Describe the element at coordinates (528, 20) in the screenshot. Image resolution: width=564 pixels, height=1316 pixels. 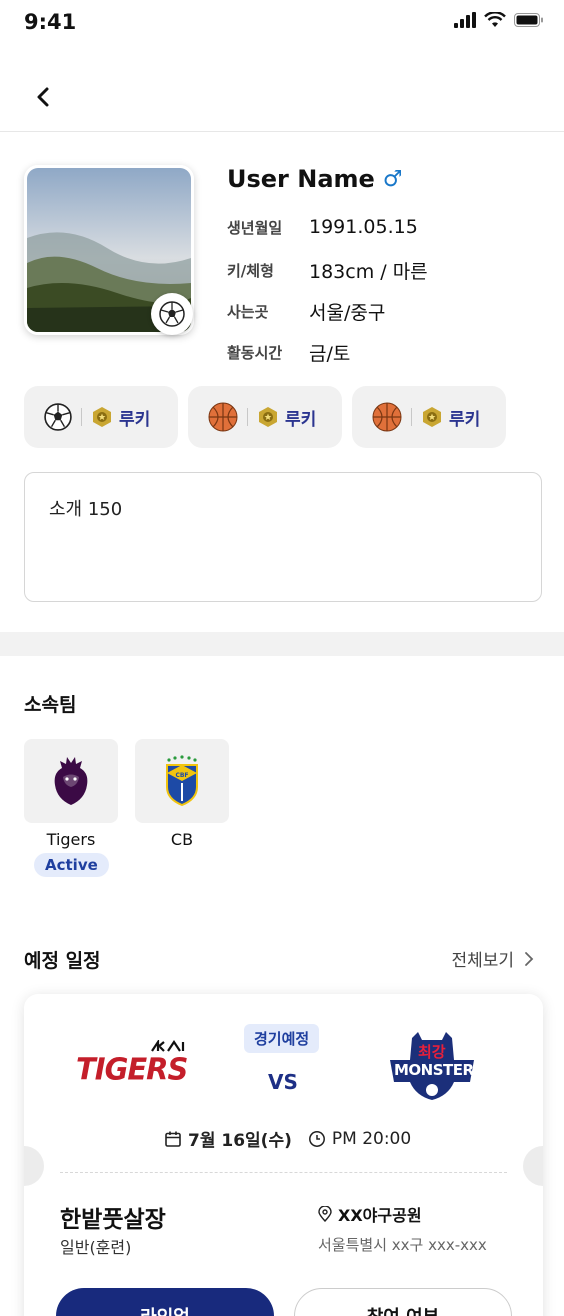
I see `battery-icon` at that location.